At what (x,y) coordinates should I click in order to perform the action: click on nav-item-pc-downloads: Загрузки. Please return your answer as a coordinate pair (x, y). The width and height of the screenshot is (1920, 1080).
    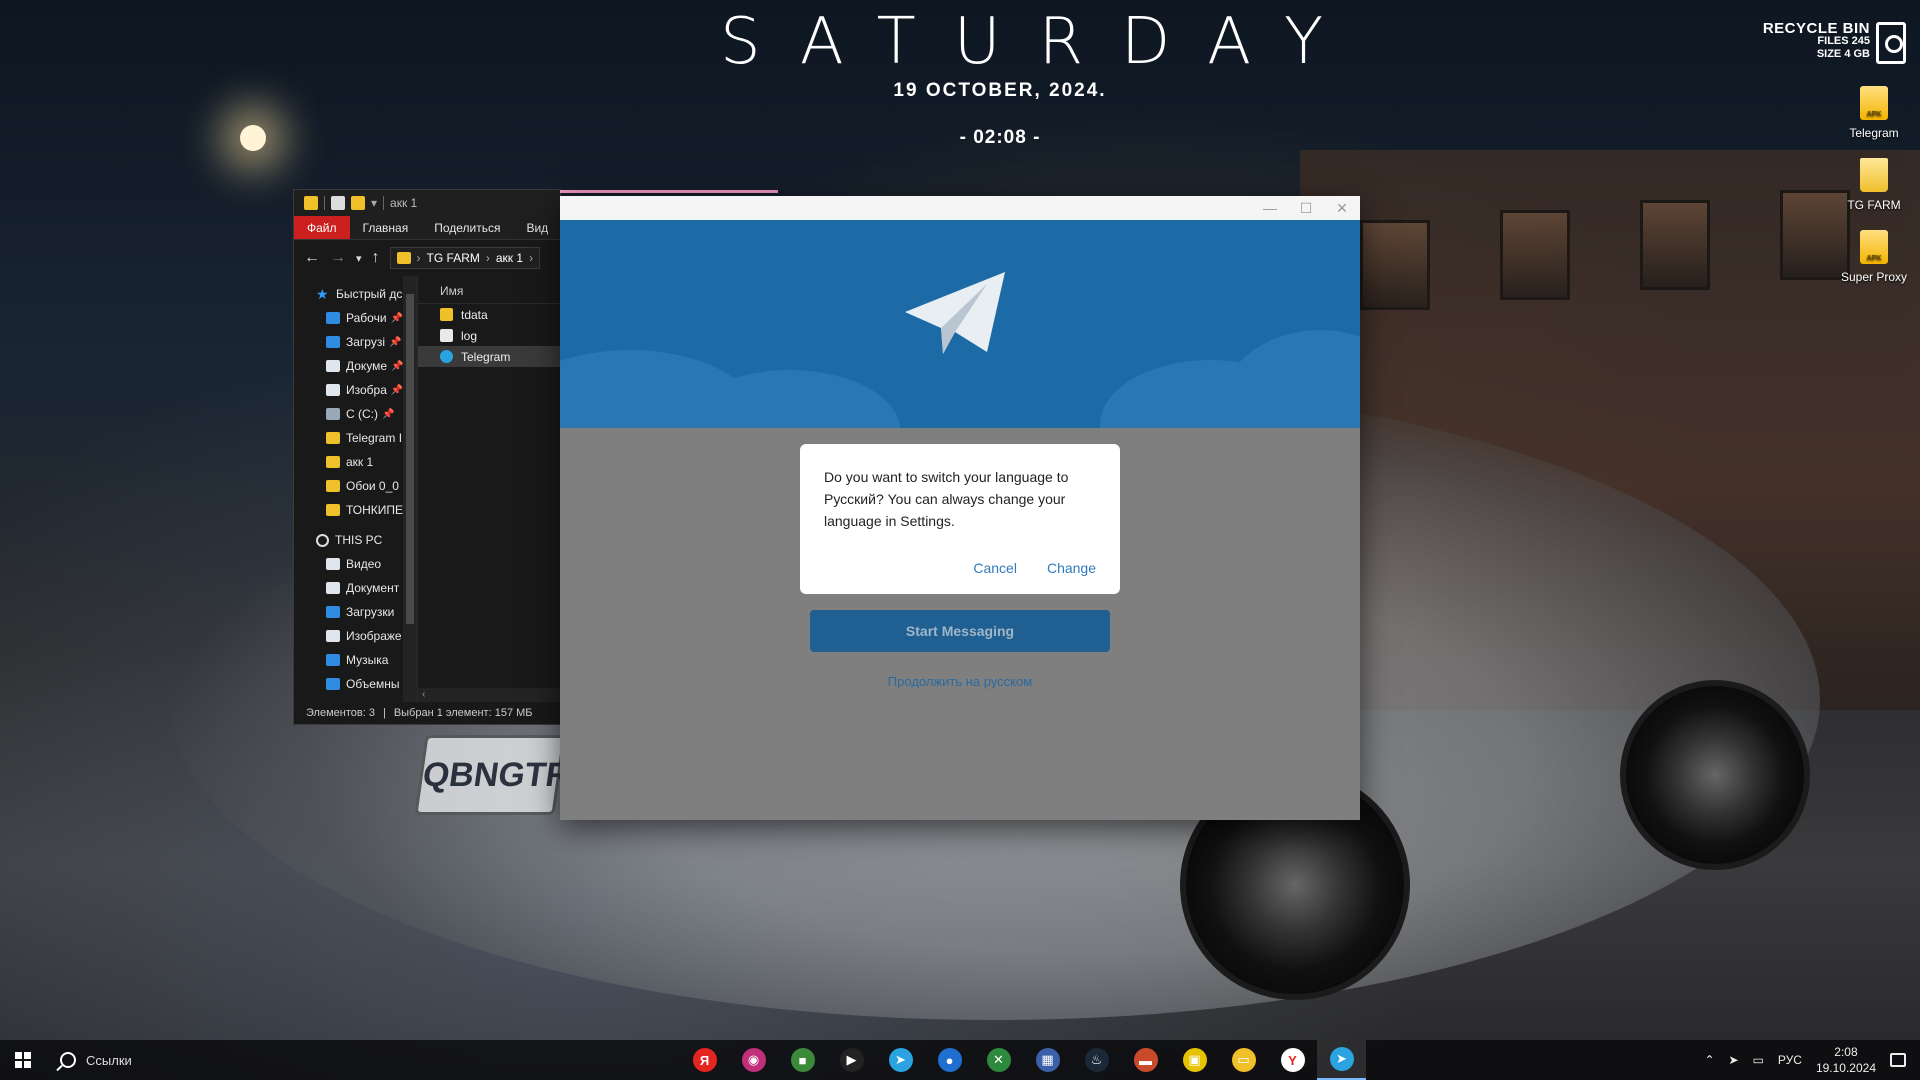
    Looking at the image, I should click on (355, 612).